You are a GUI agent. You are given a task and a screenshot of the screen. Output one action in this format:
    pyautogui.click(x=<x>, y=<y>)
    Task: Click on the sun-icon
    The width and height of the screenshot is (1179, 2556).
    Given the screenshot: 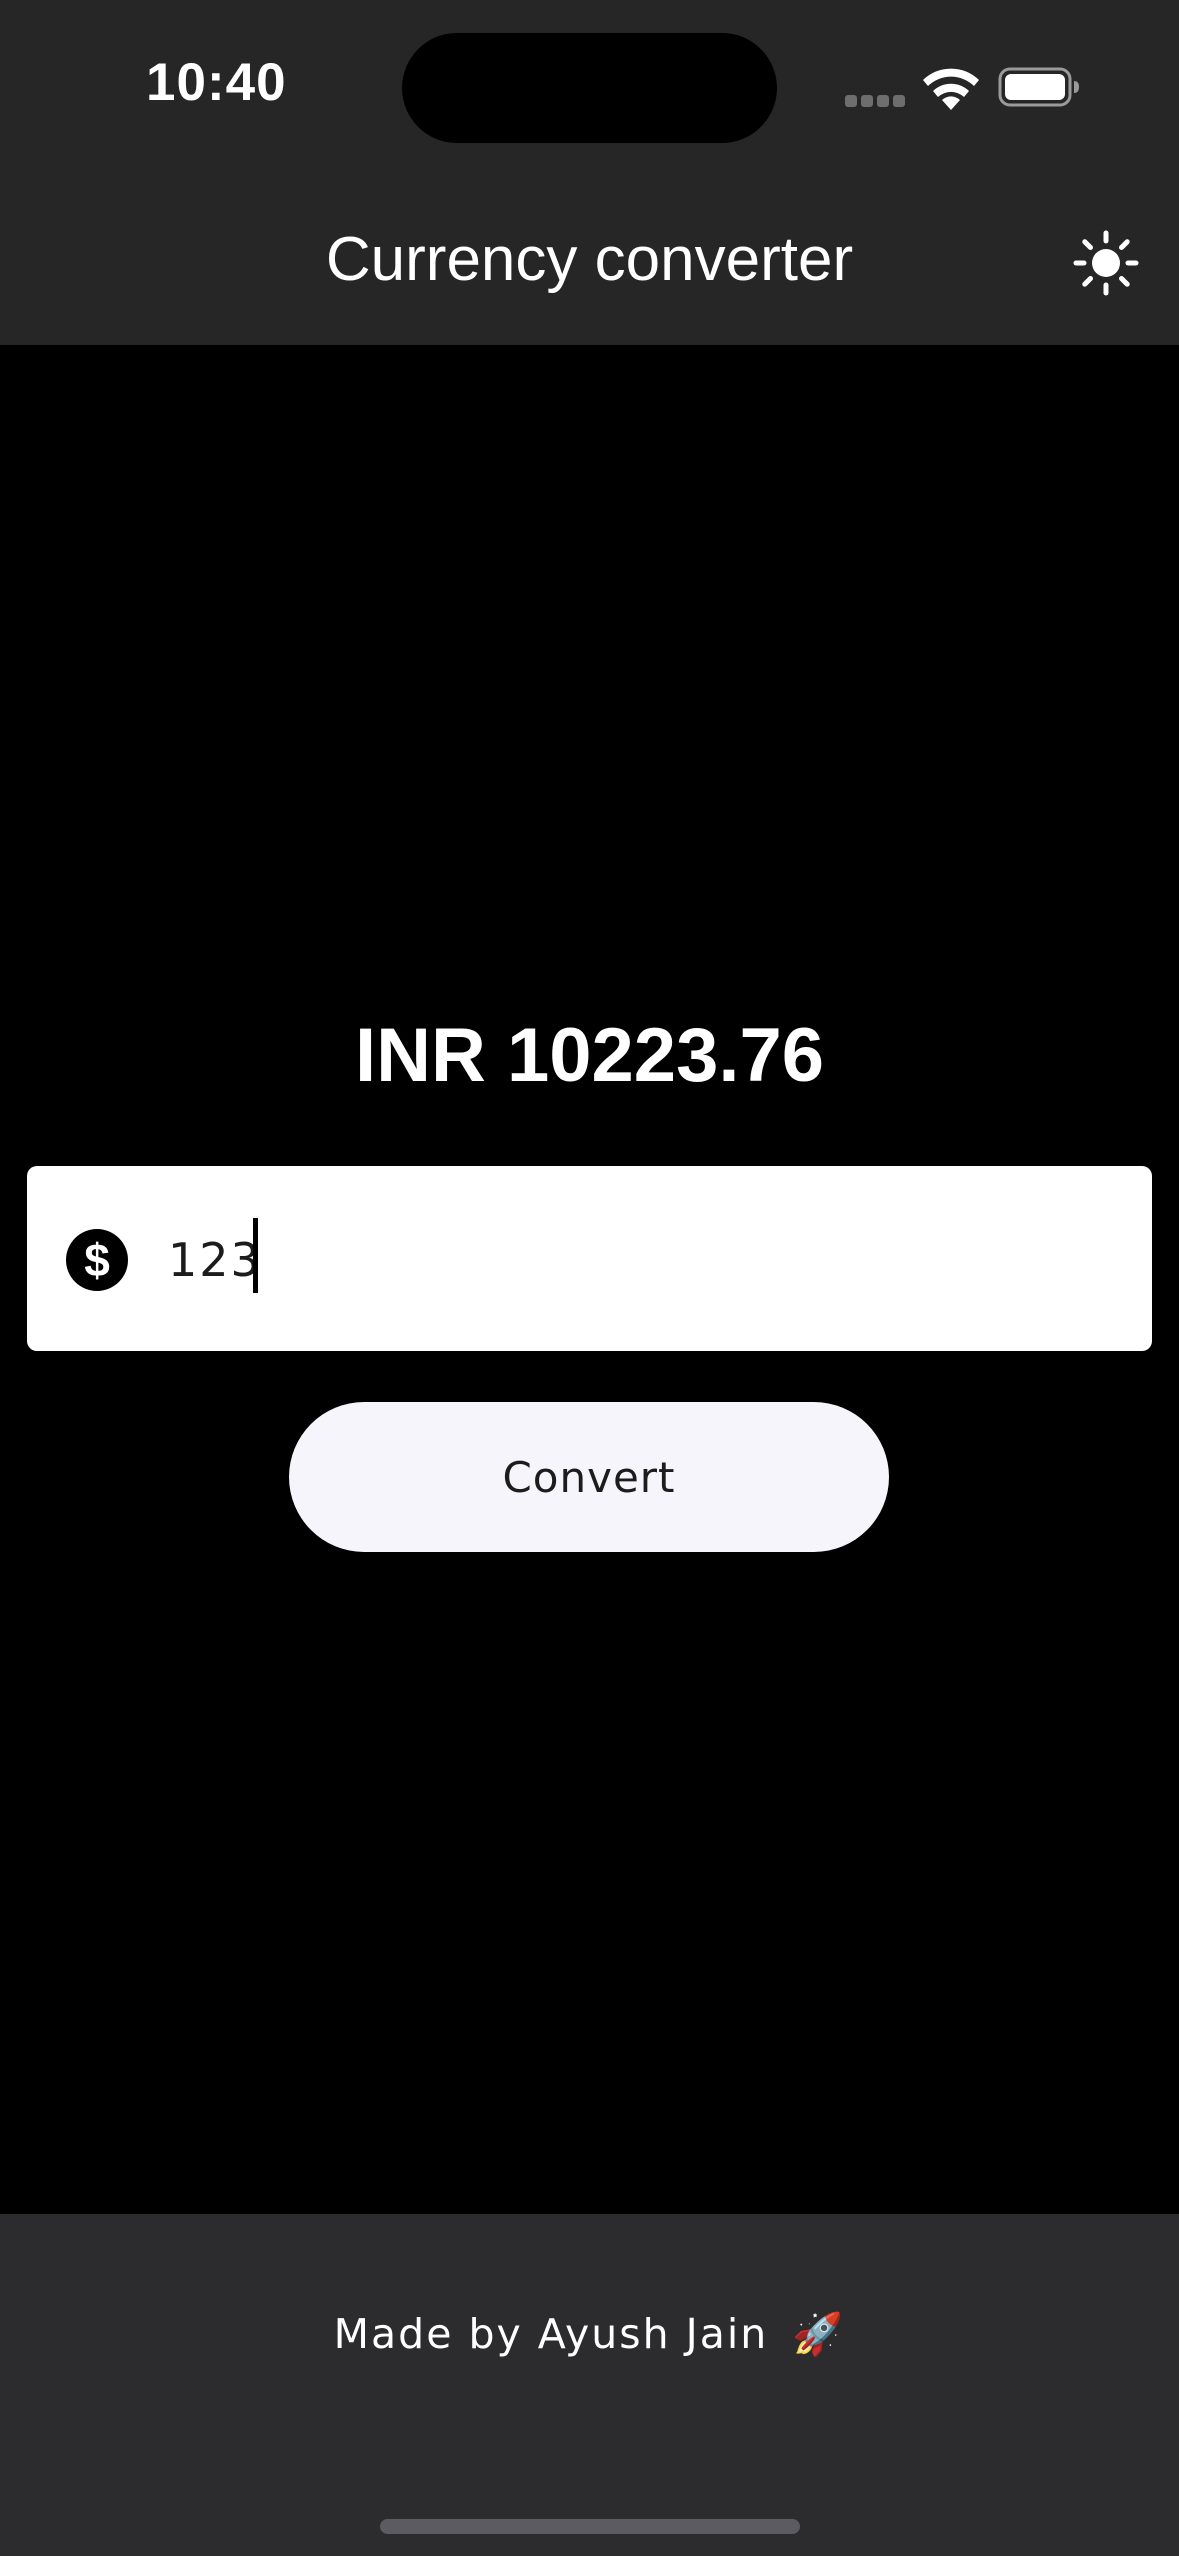 What is the action you would take?
    pyautogui.click(x=1106, y=263)
    